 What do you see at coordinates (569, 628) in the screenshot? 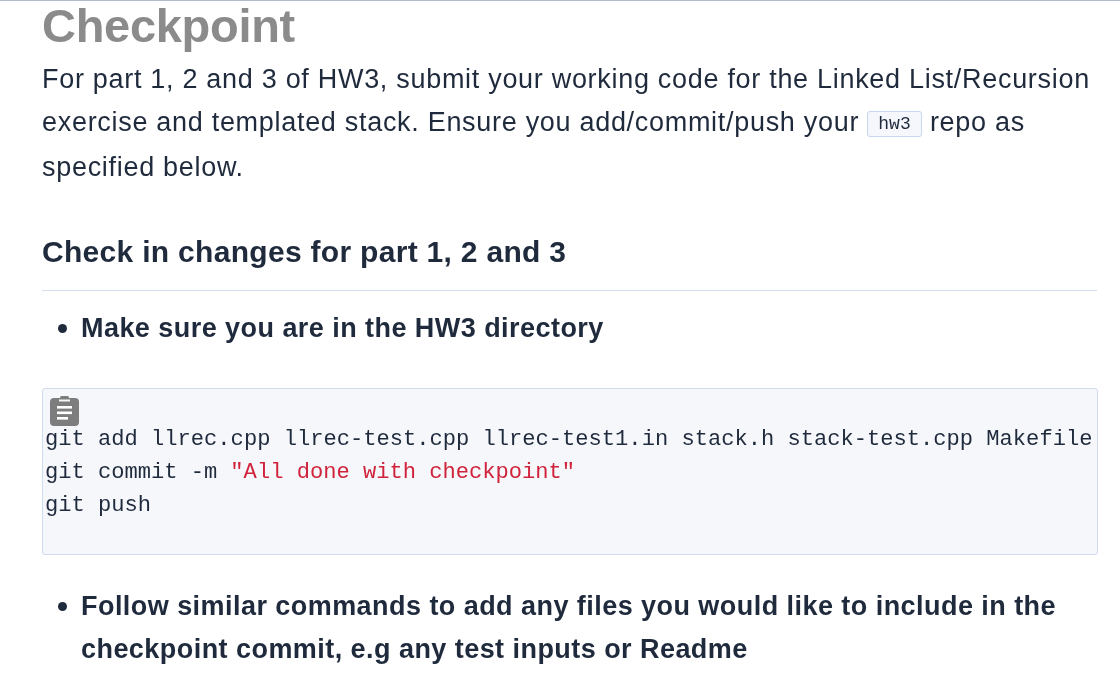
I see `bullet-text: Follow similar commands to add any files you would like to include in the checkpoint commit, e.g any test inputs or Readme` at bounding box center [569, 628].